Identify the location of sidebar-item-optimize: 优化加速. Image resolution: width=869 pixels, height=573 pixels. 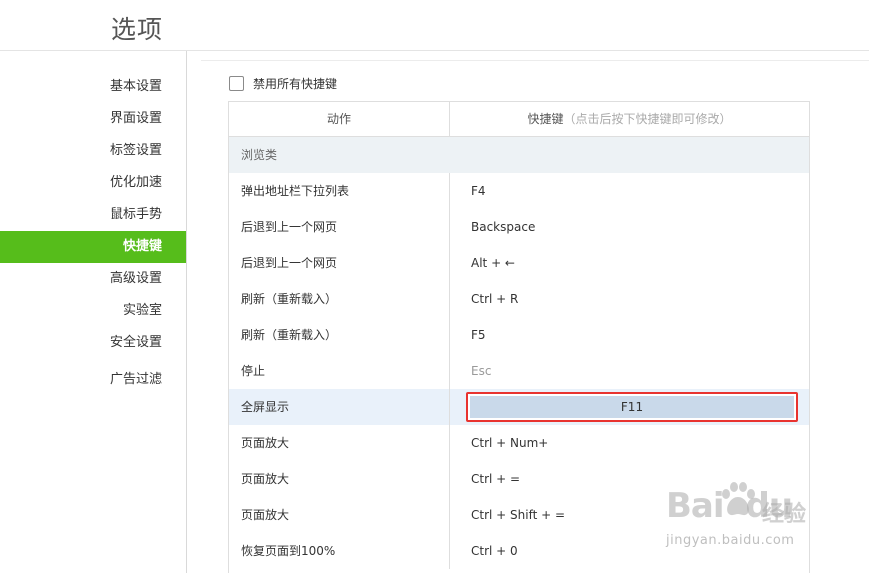
(93, 183).